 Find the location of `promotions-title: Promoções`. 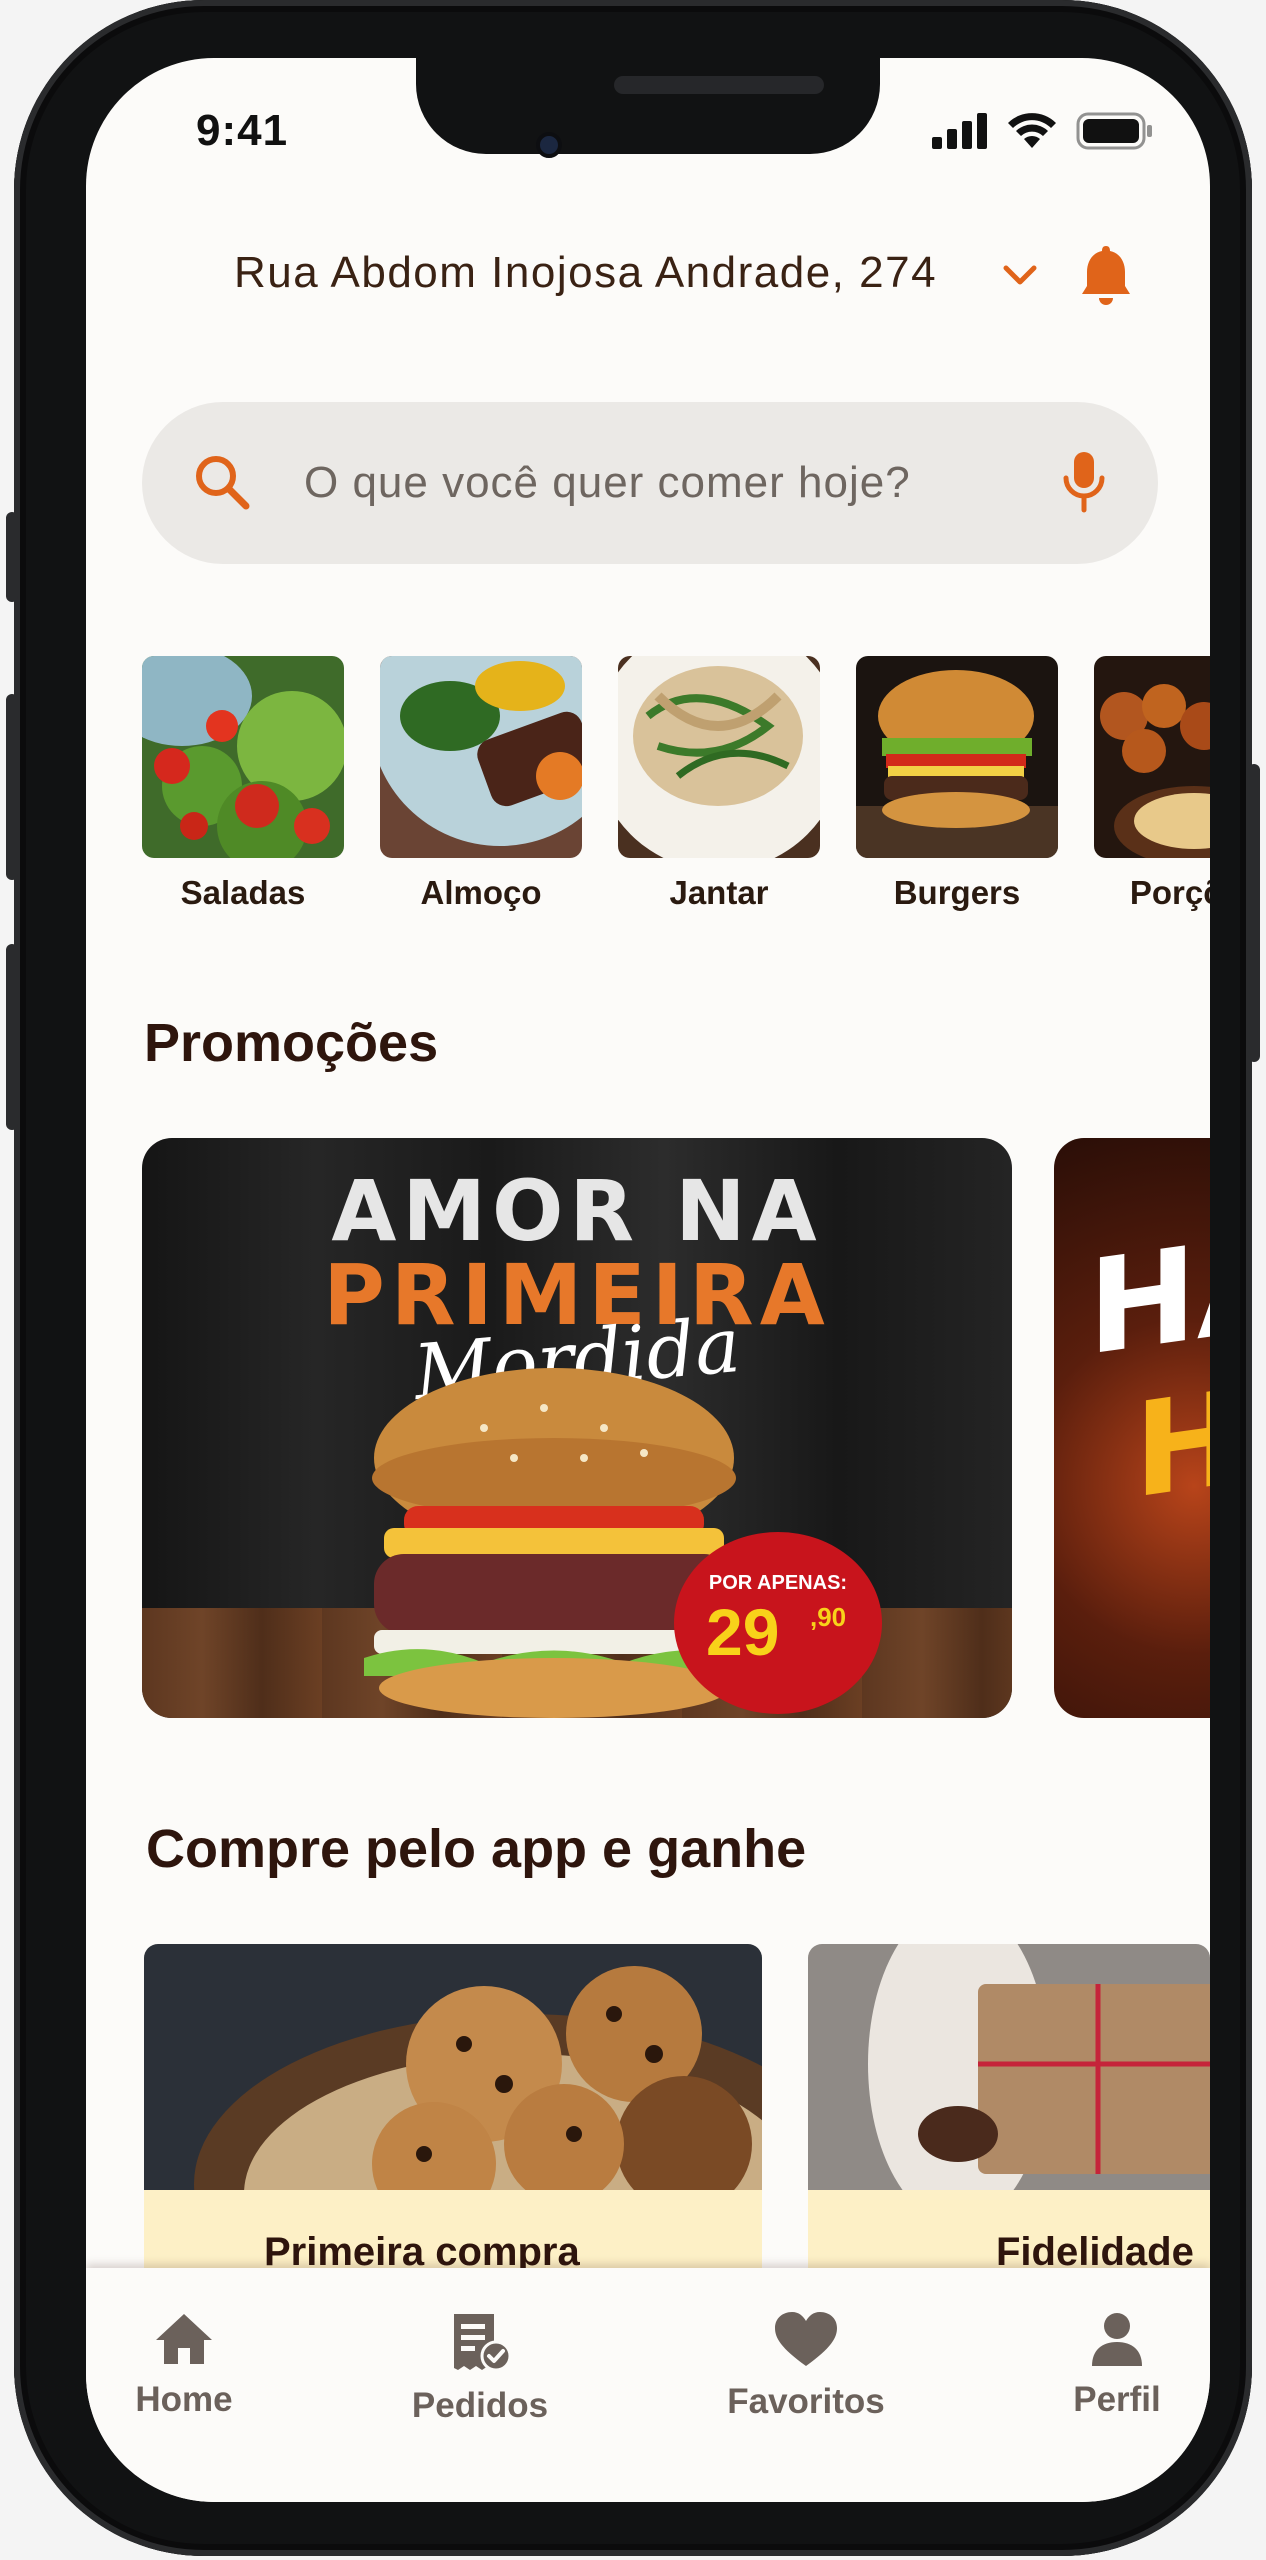

promotions-title: Promoções is located at coordinates (291, 1043).